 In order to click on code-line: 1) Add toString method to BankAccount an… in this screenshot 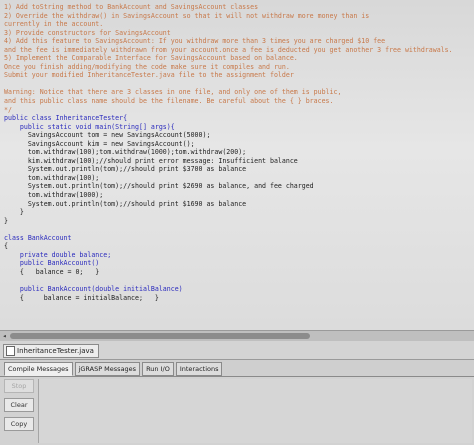, I will do `click(131, 7)`.